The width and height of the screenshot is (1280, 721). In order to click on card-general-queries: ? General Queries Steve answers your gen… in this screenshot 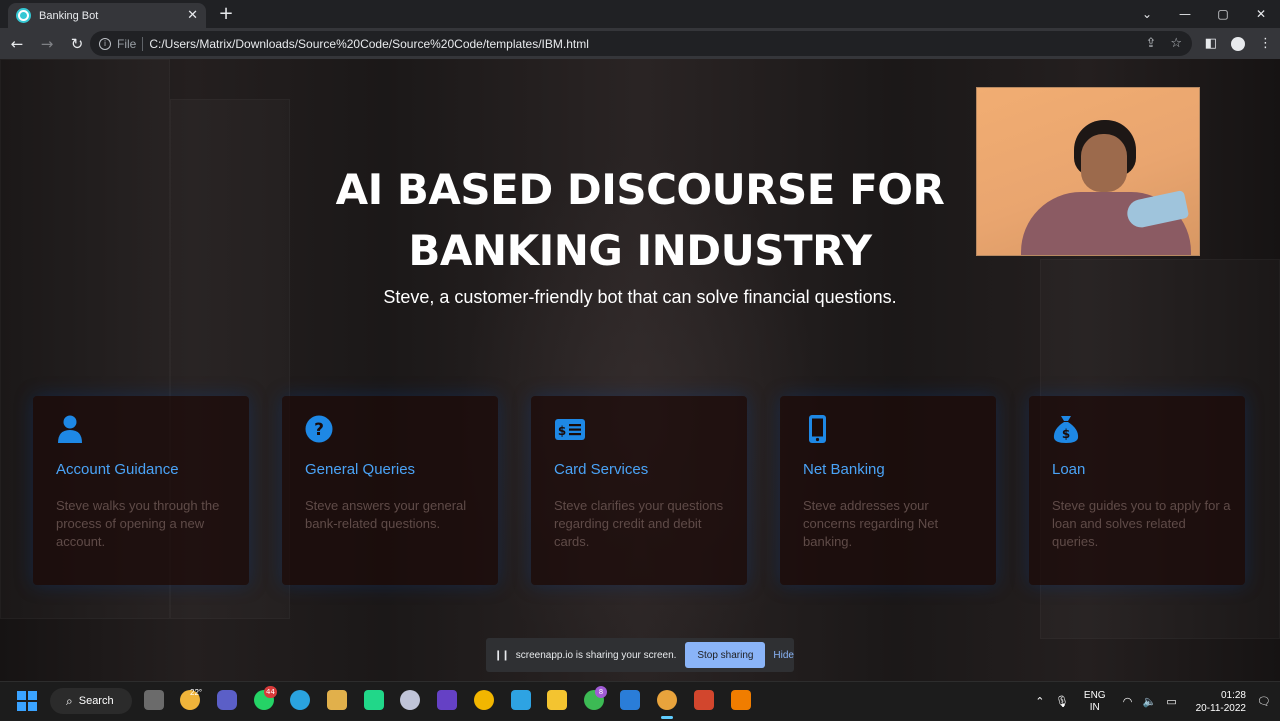, I will do `click(390, 490)`.